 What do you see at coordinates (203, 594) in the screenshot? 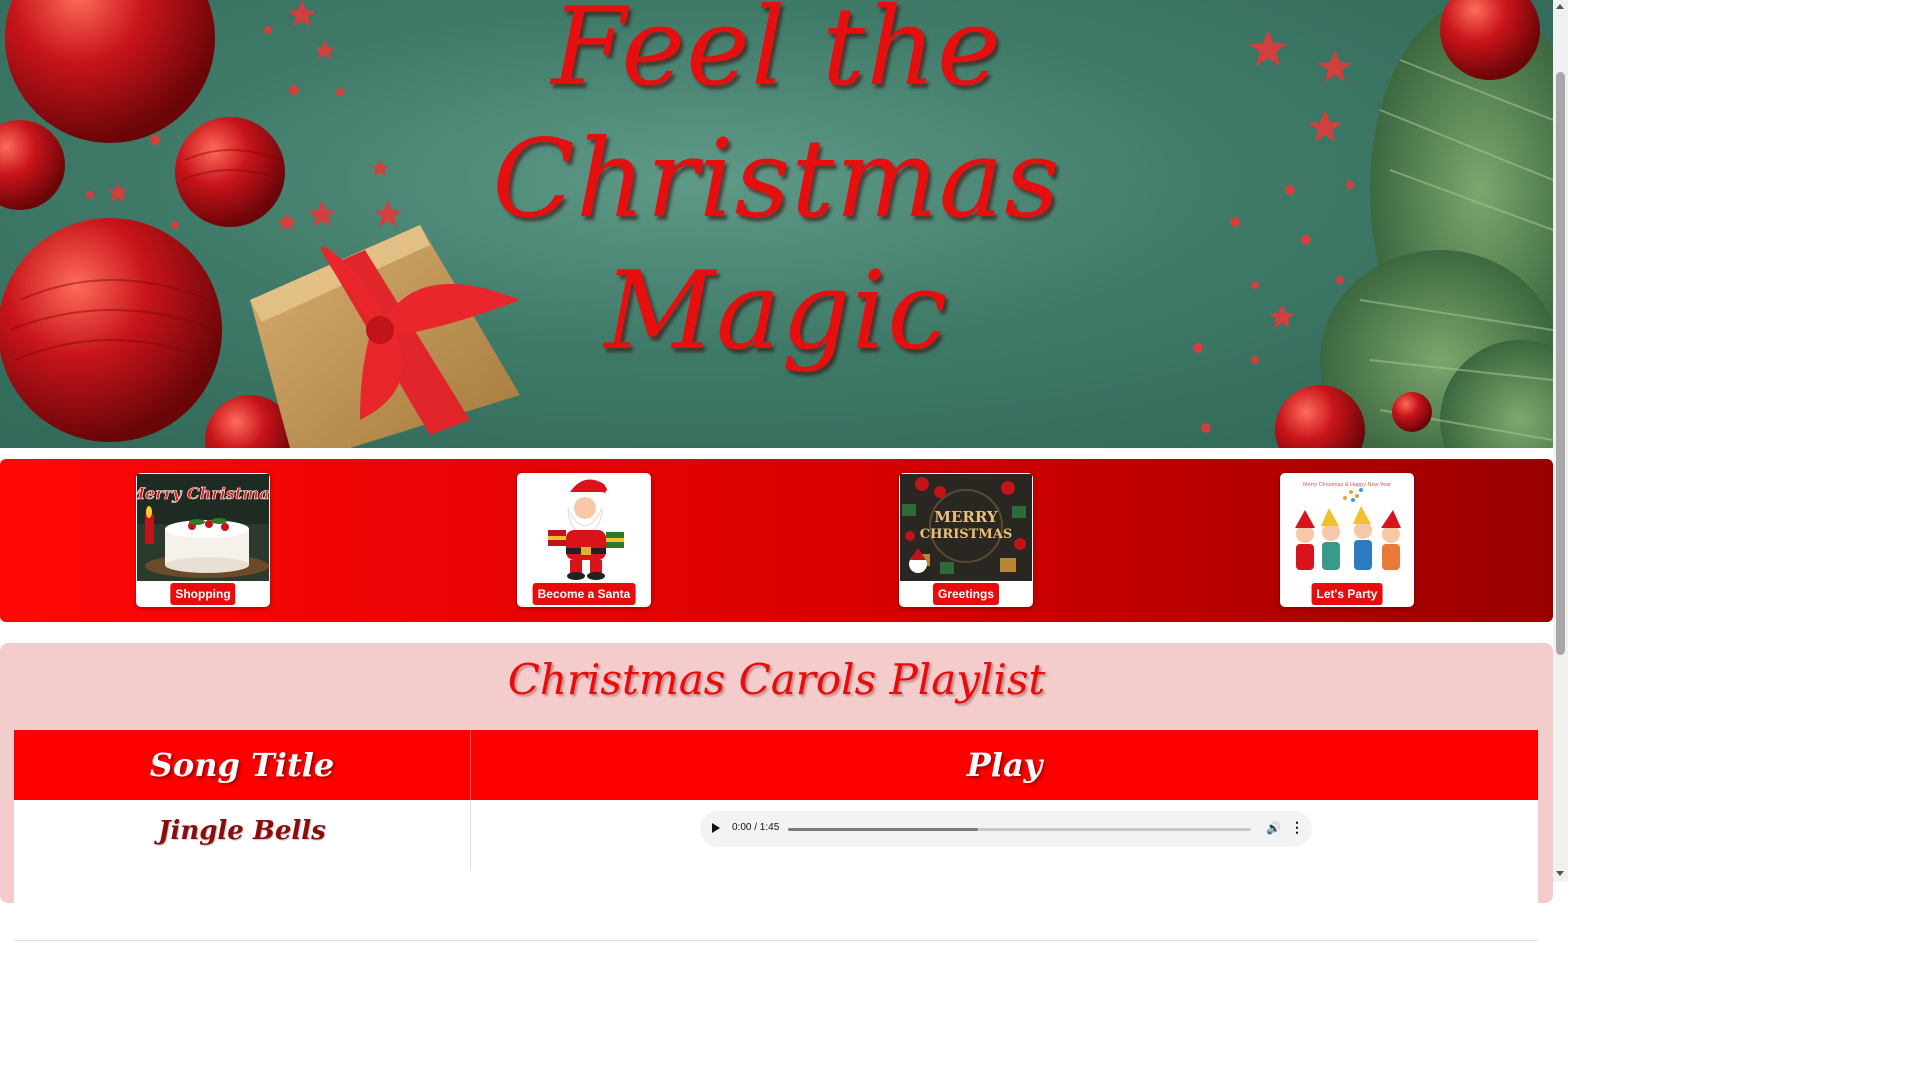
I see `shopping-button: Shopping` at bounding box center [203, 594].